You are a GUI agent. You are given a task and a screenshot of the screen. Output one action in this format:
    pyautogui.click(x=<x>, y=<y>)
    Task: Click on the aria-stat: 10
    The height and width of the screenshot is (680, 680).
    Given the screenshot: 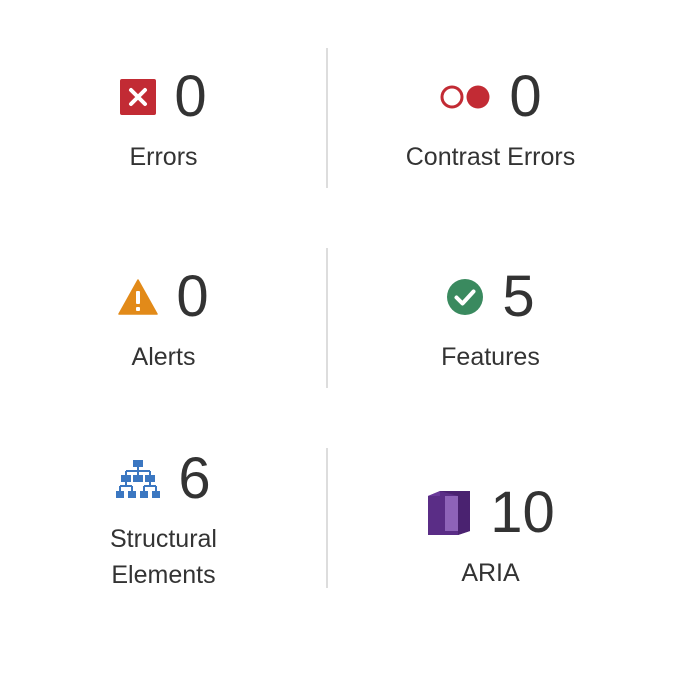 What is the action you would take?
    pyautogui.click(x=490, y=513)
    